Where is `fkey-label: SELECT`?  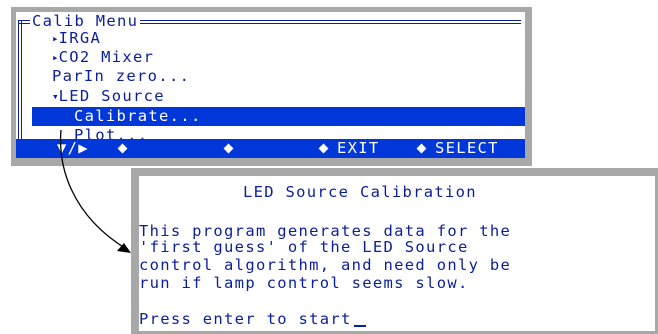 fkey-label: SELECT is located at coordinates (467, 148).